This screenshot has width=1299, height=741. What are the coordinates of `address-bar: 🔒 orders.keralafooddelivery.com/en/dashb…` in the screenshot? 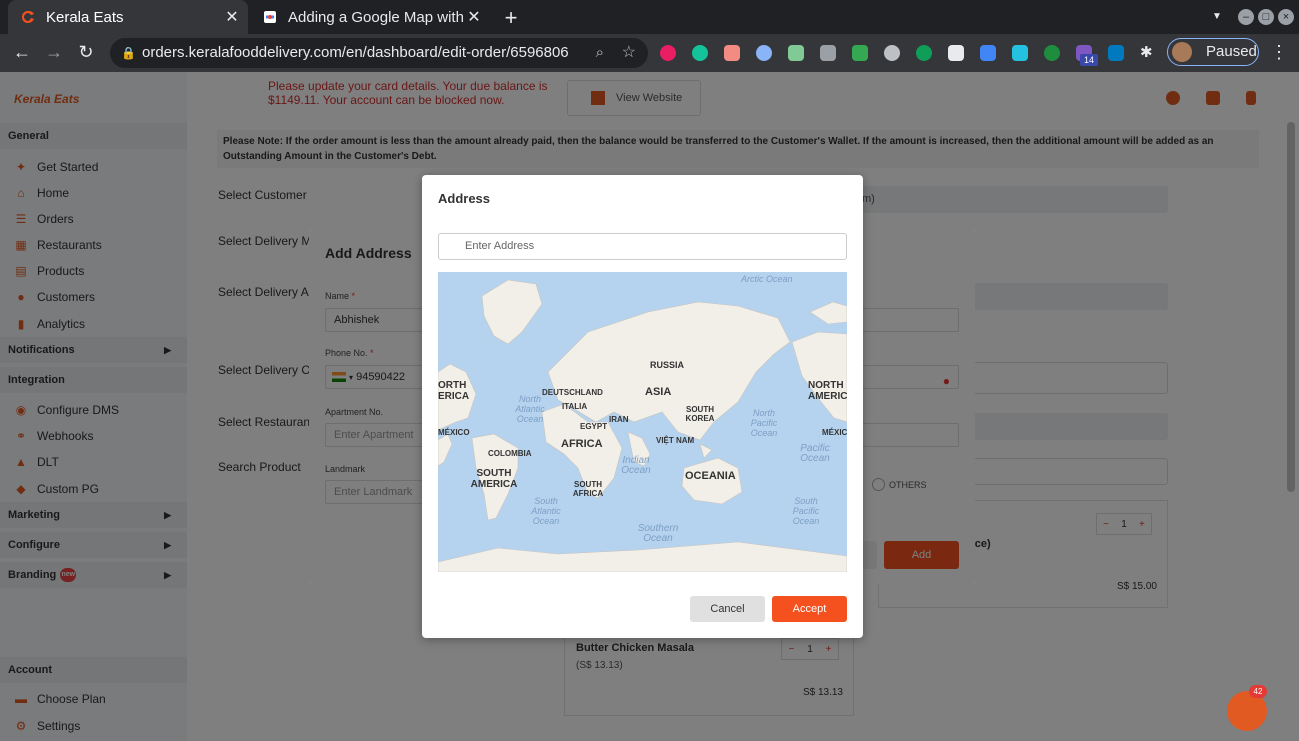 It's located at (379, 53).